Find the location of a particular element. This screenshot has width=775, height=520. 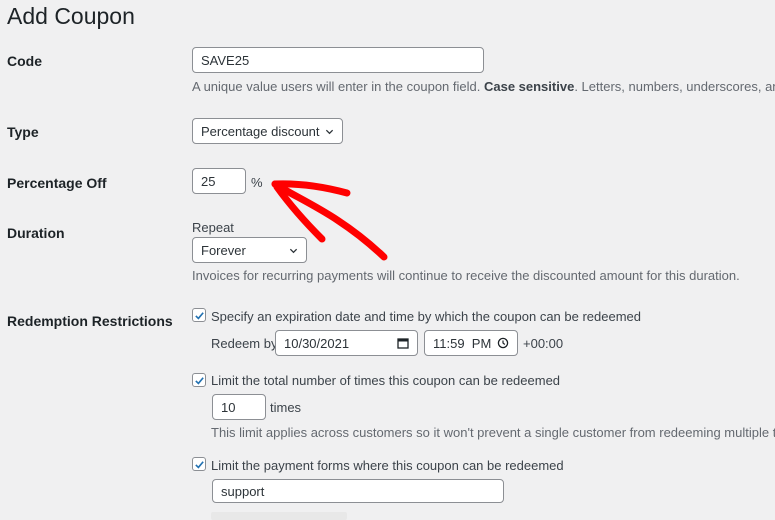

limit-total-input: 10 is located at coordinates (239, 407).